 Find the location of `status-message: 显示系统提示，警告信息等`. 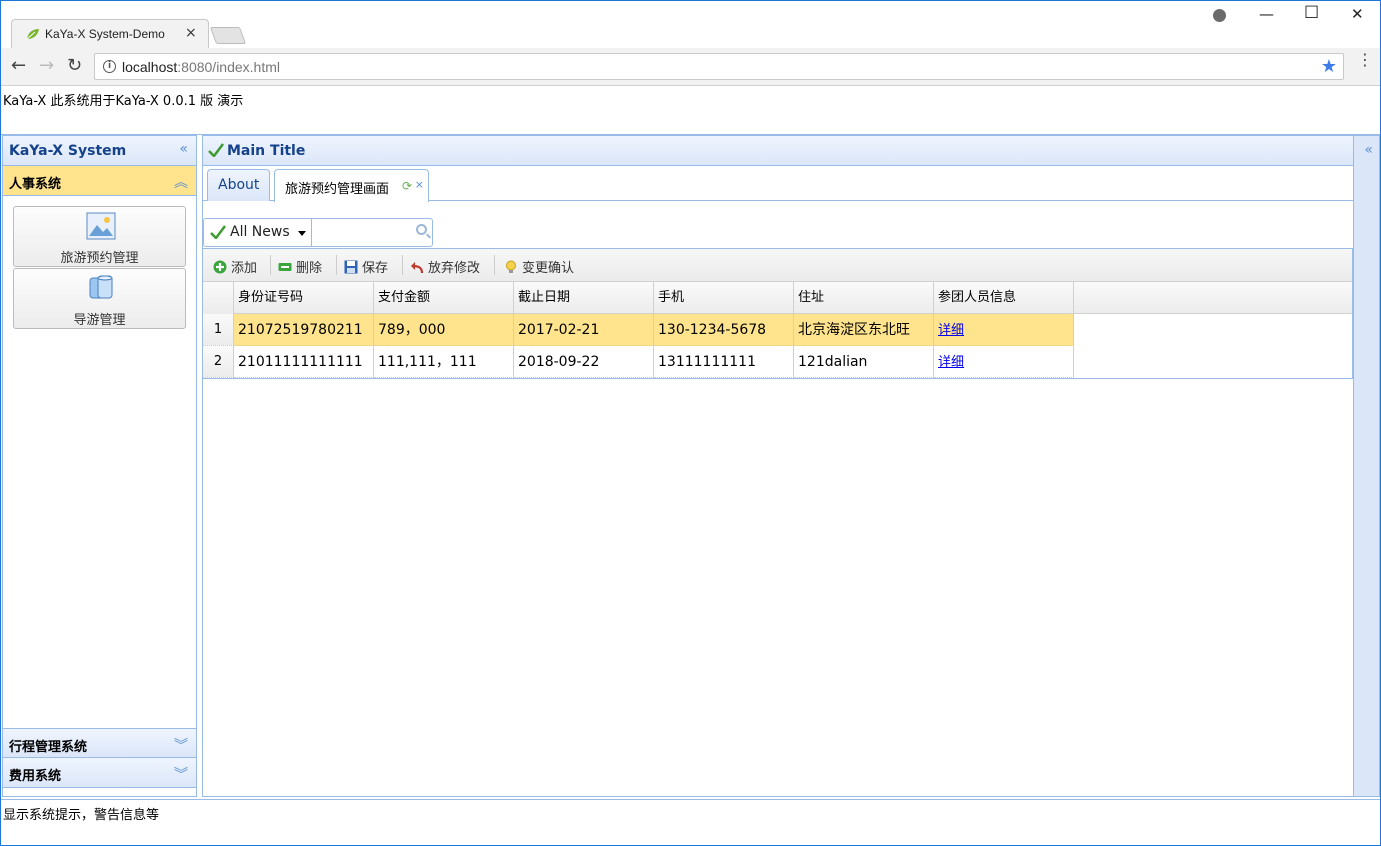

status-message: 显示系统提示，警告信息等 is located at coordinates (81, 815).